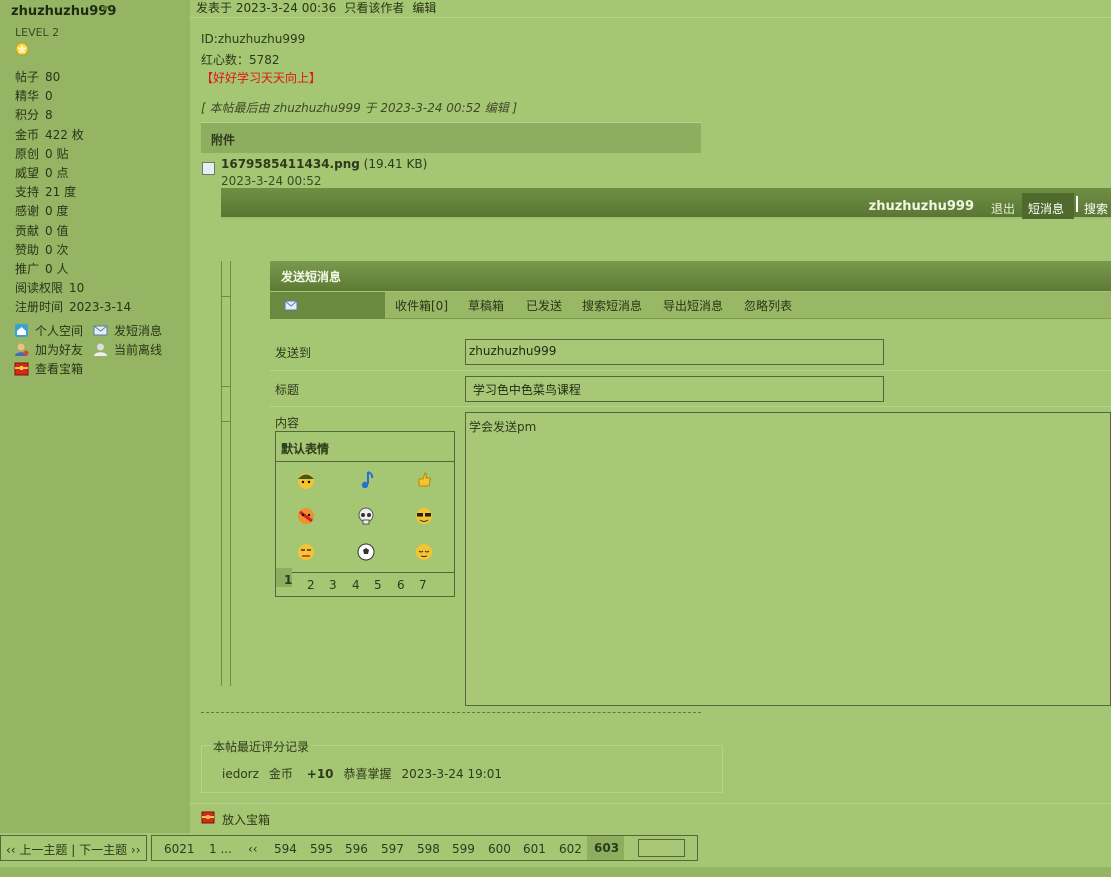 This screenshot has width=1111, height=877. What do you see at coordinates (499, 849) in the screenshot?
I see `page-link: 600` at bounding box center [499, 849].